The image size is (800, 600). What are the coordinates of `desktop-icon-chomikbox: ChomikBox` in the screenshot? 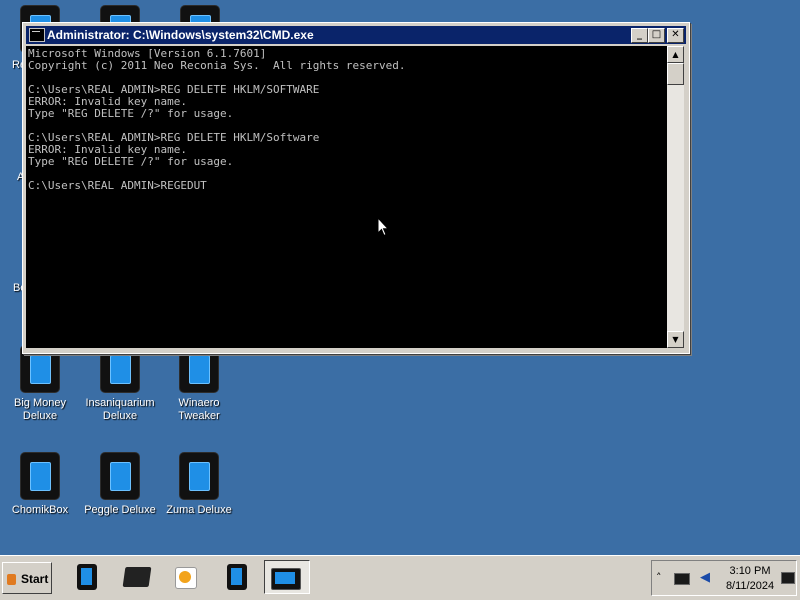 It's located at (40, 484).